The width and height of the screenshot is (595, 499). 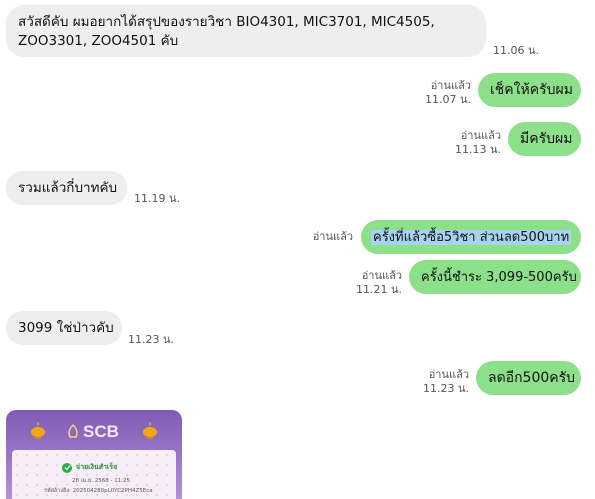 I want to click on message-text: ZOO3301, ZOO4501 คับ, so click(x=98, y=41).